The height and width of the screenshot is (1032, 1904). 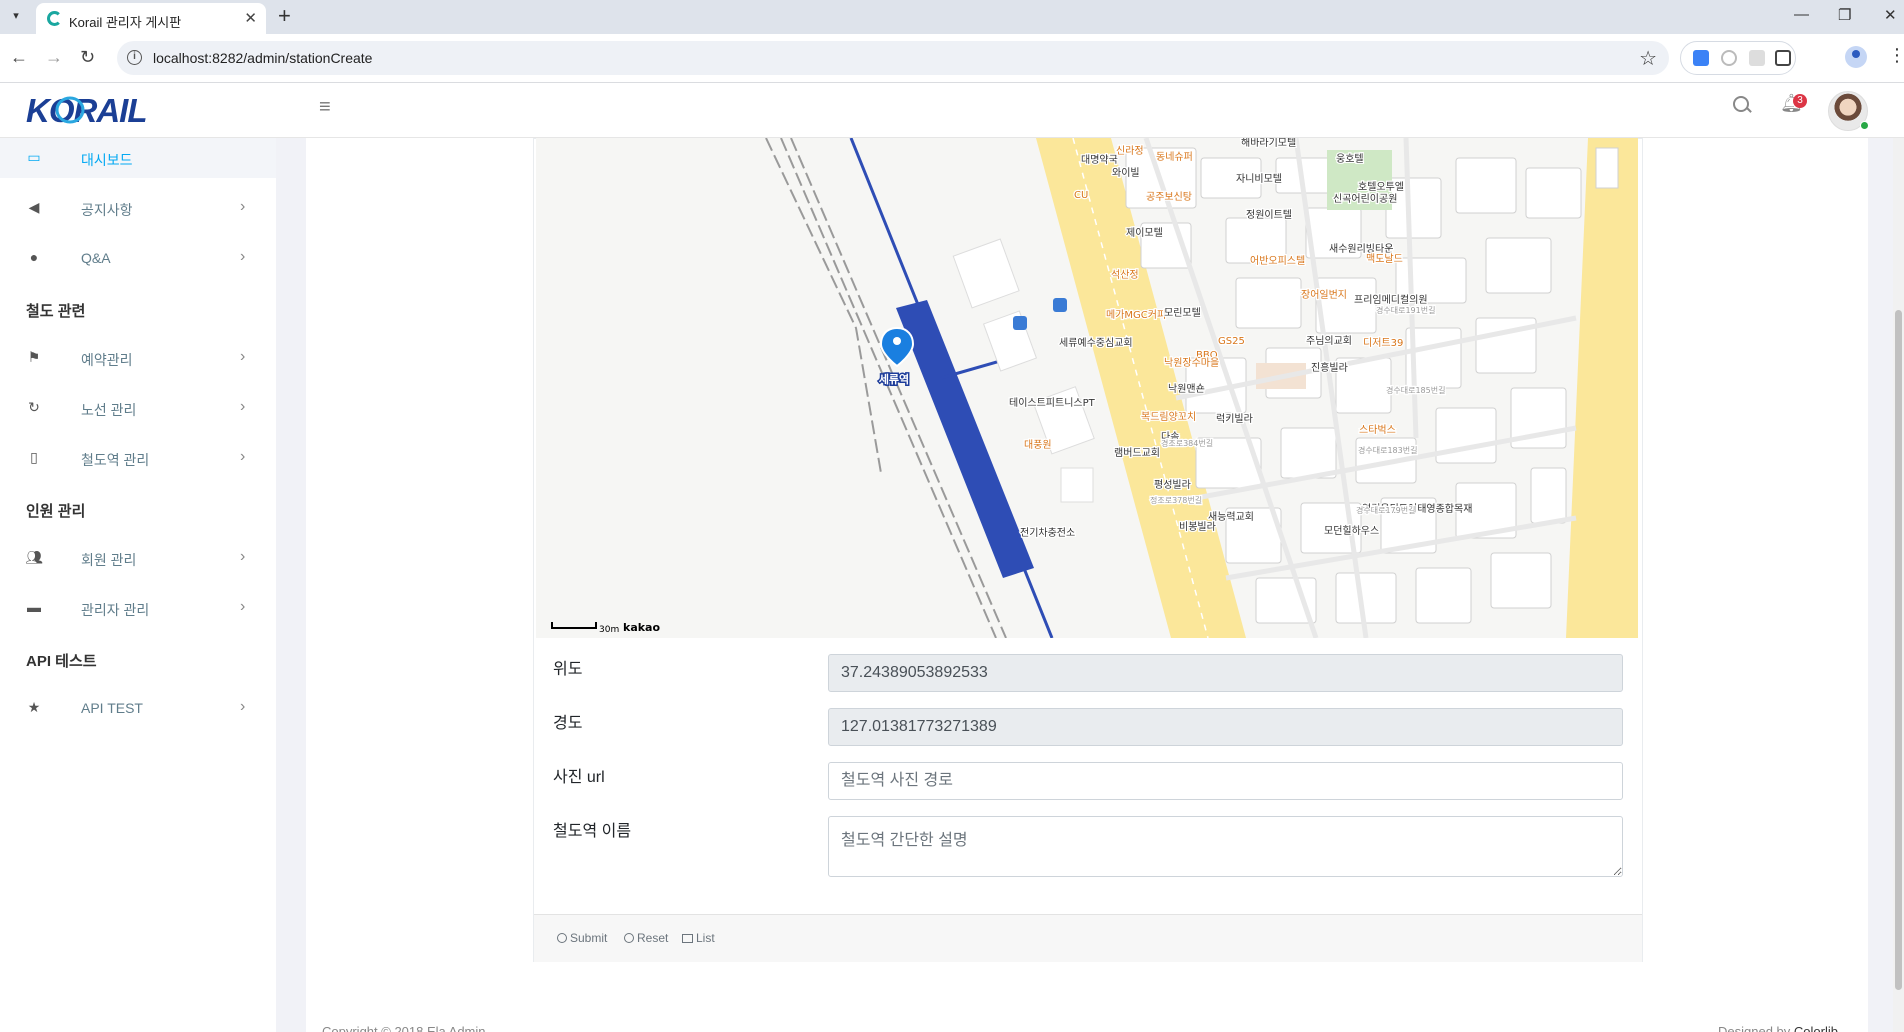 I want to click on photo-url-label: 사진 url, so click(x=579, y=777).